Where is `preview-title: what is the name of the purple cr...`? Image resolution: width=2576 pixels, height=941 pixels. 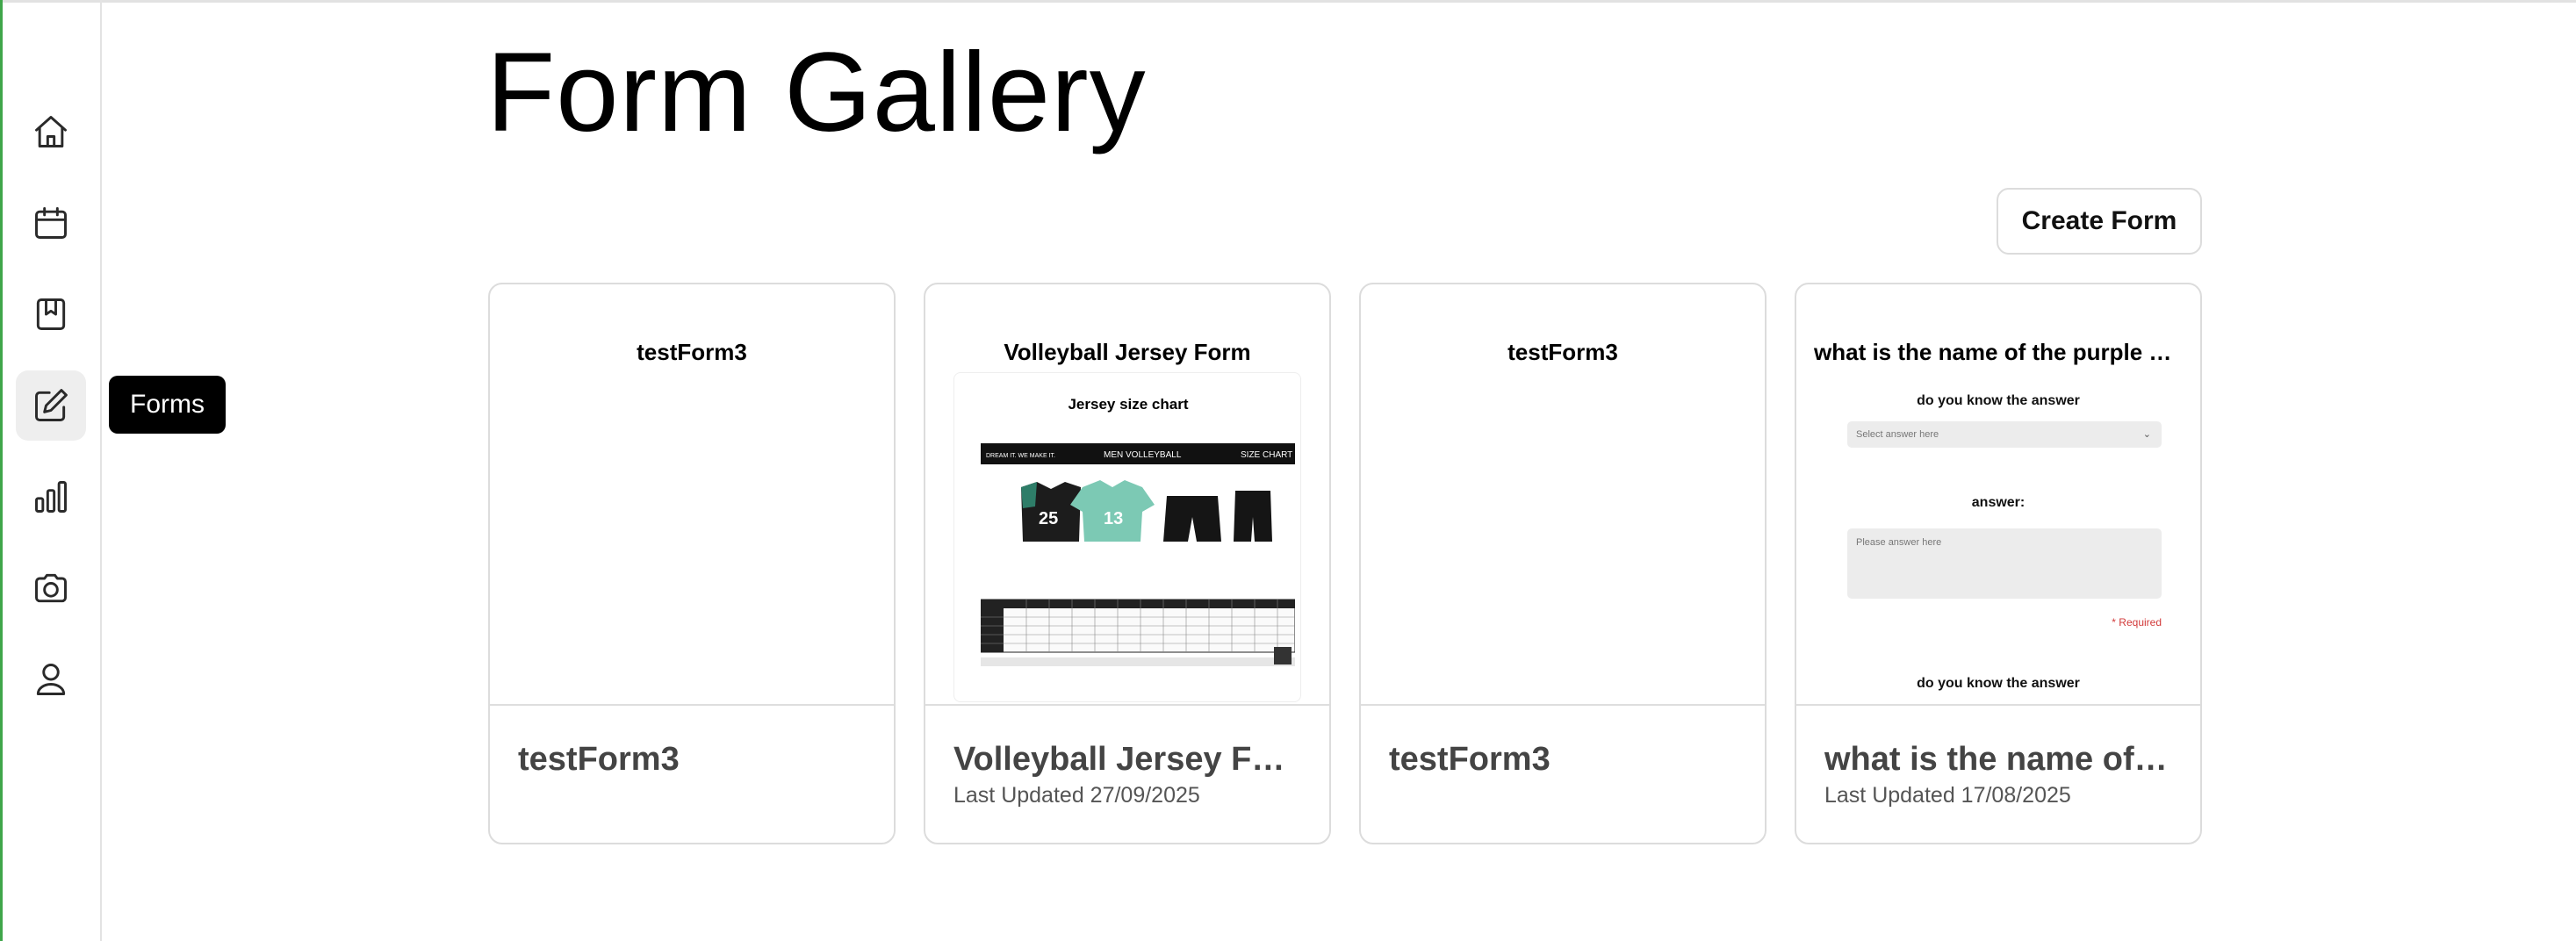
preview-title: what is the name of the purple cr... is located at coordinates (1998, 352).